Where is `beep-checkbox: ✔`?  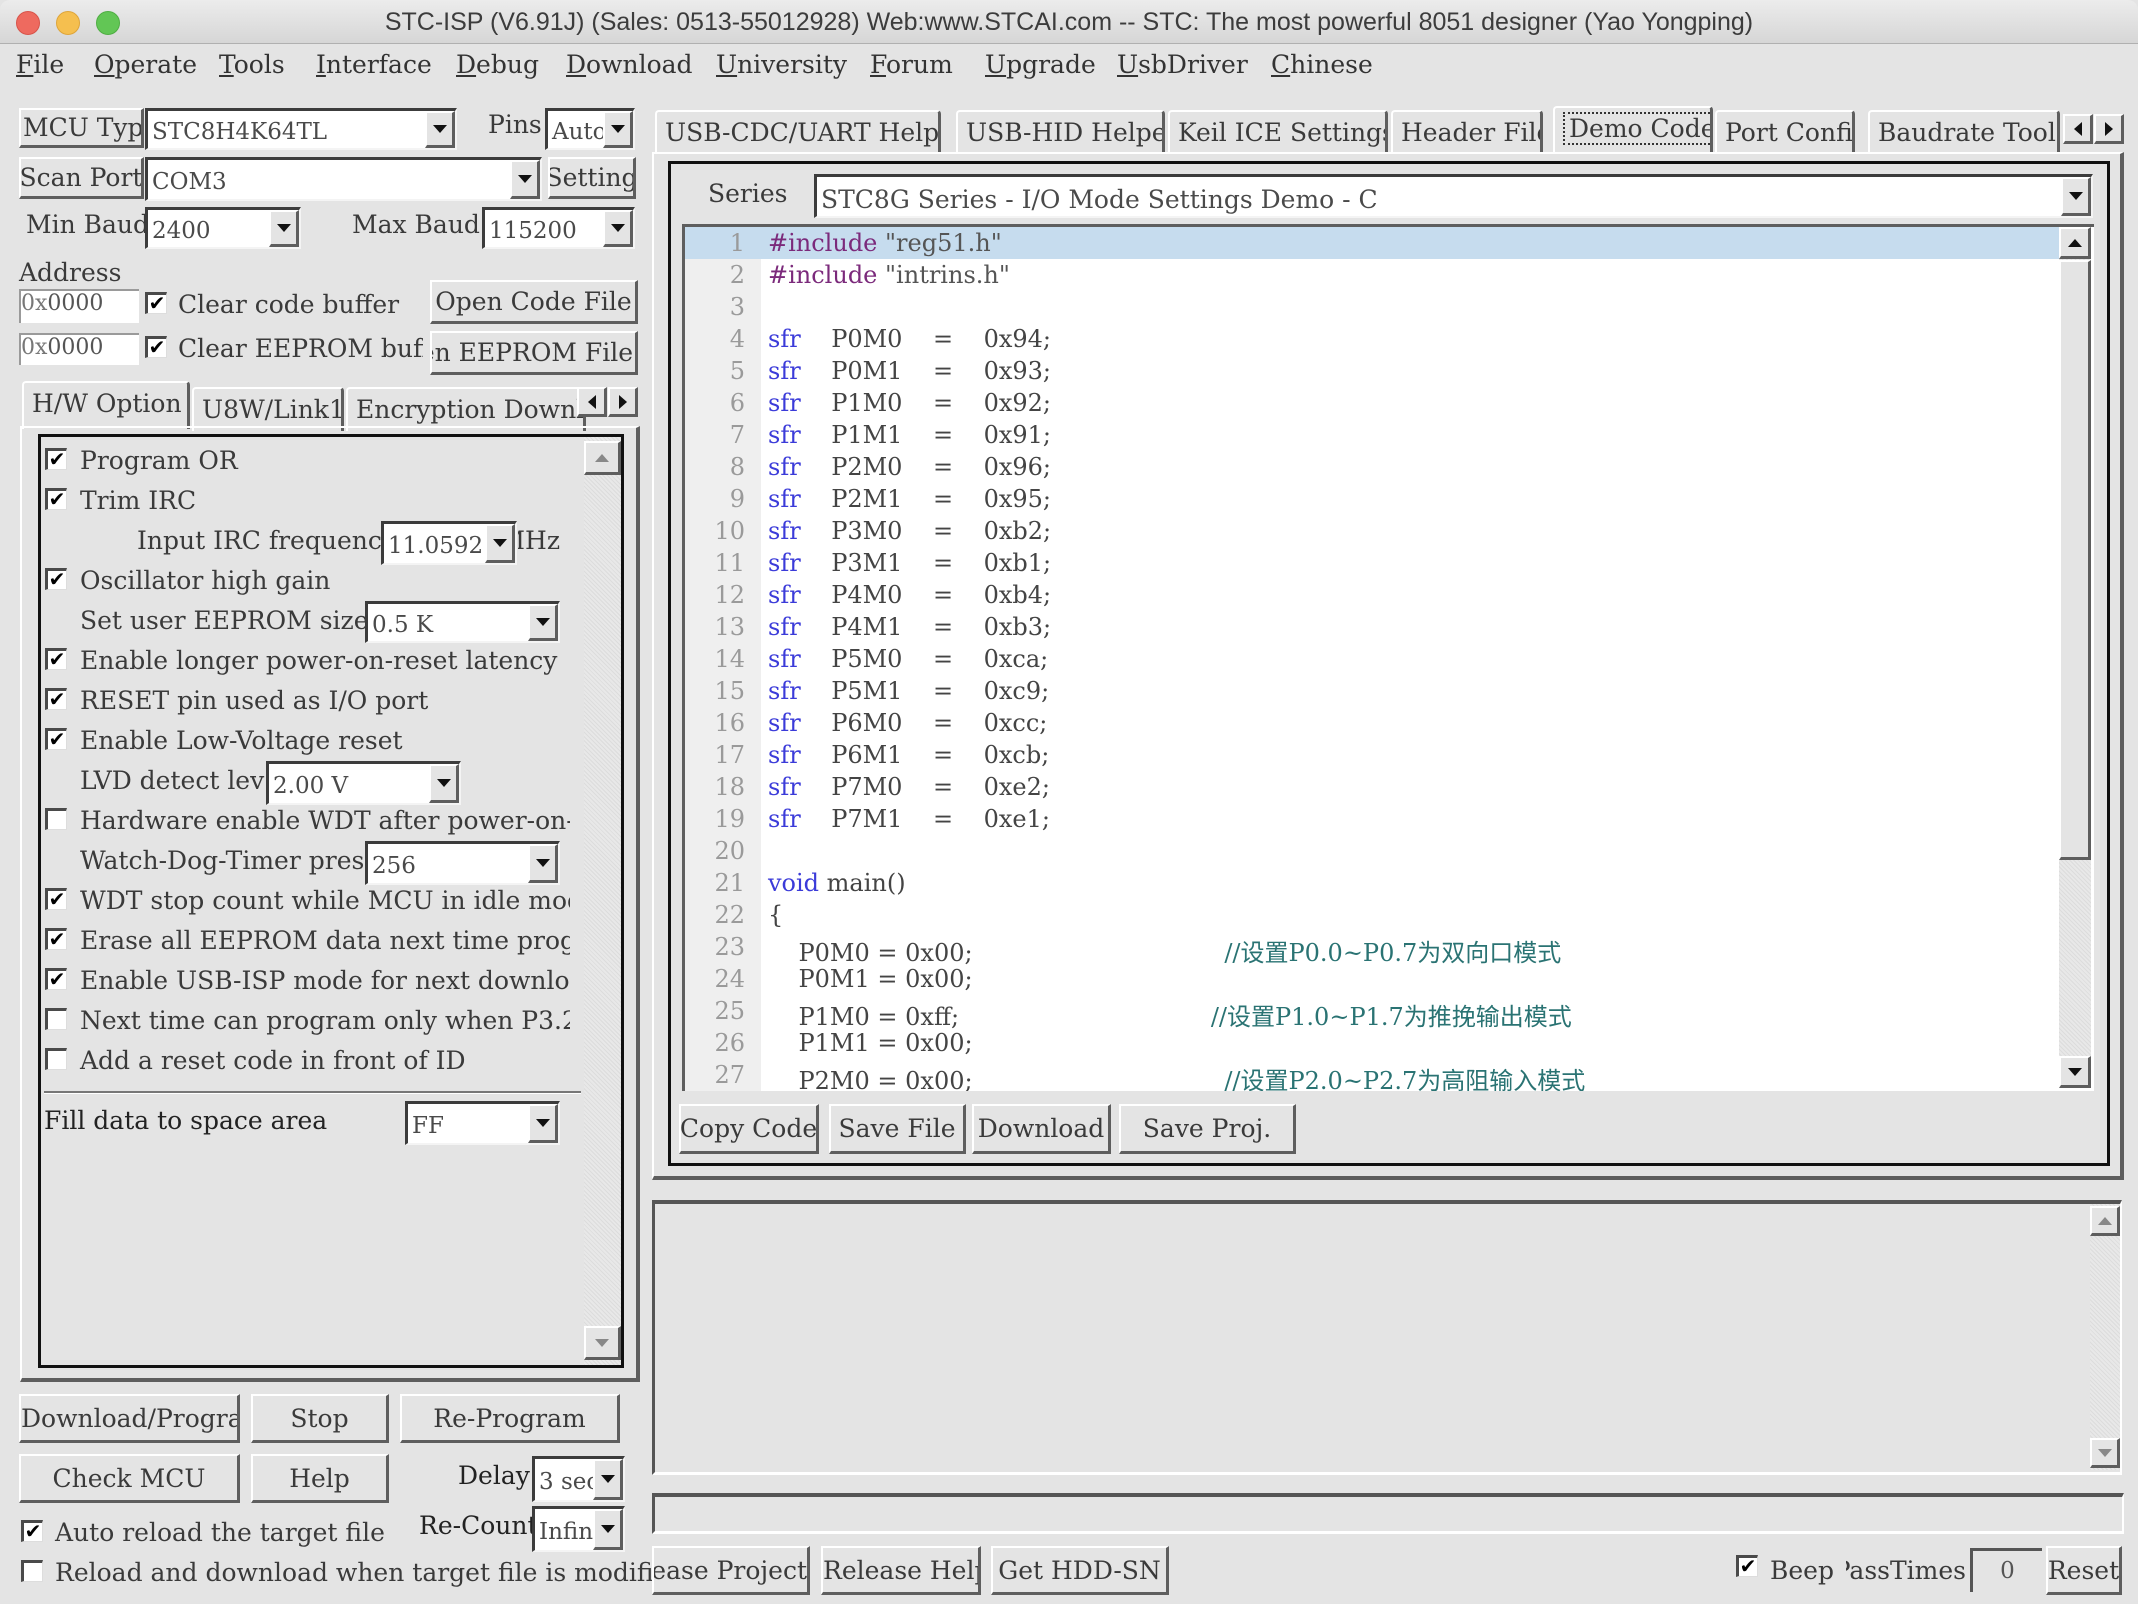
beep-checkbox: ✔ is located at coordinates (1747, 1566).